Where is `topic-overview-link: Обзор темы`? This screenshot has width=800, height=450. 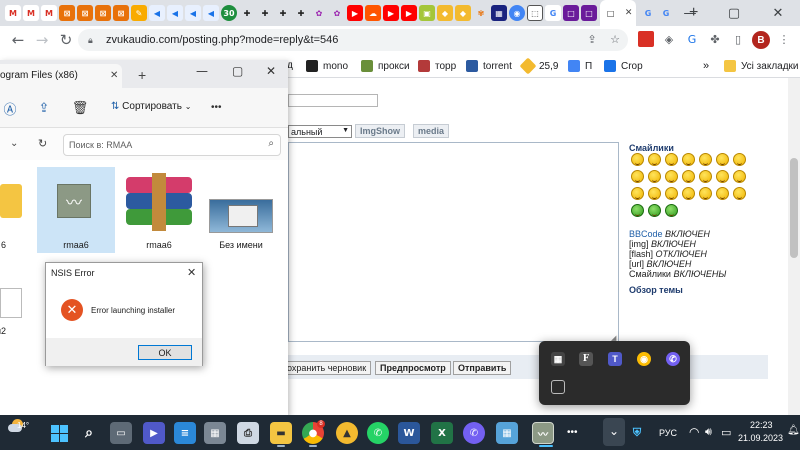
topic-overview-link: Обзор темы is located at coordinates (656, 290).